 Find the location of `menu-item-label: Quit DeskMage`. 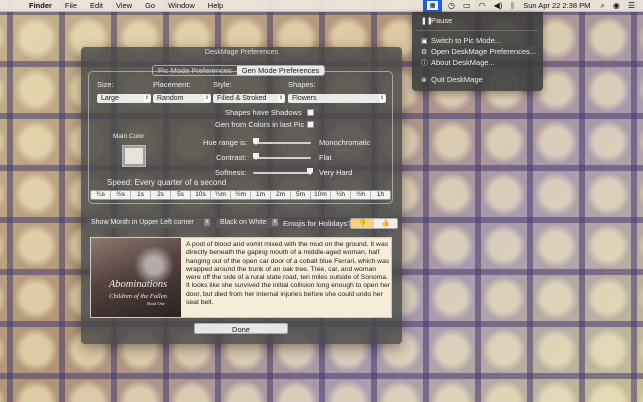

menu-item-label: Quit DeskMage is located at coordinates (457, 79).